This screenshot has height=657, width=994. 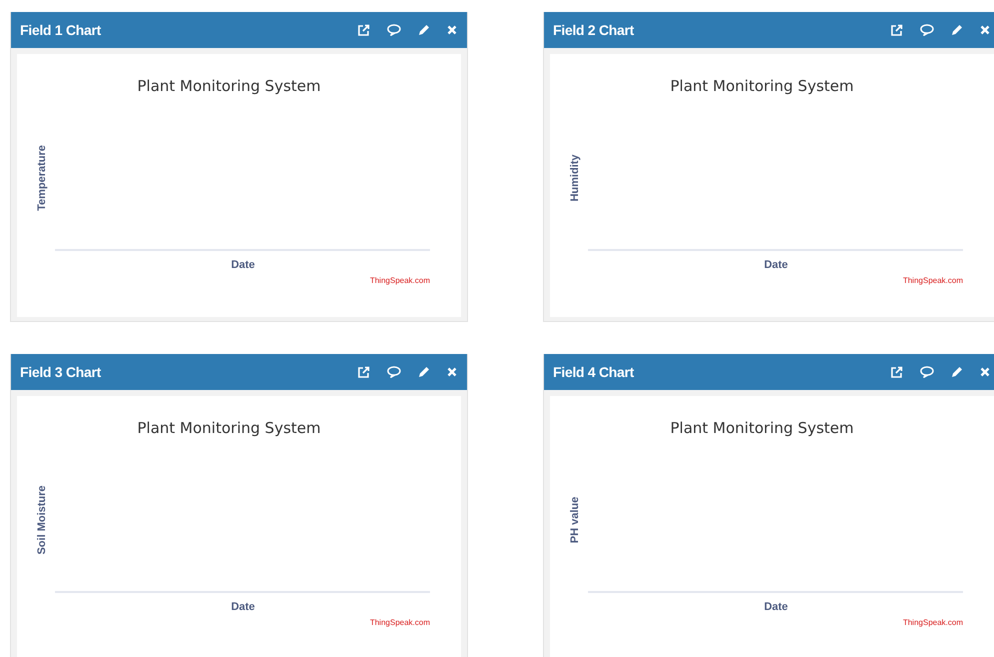 What do you see at coordinates (575, 178) in the screenshot?
I see `y-axis-label: Humidity` at bounding box center [575, 178].